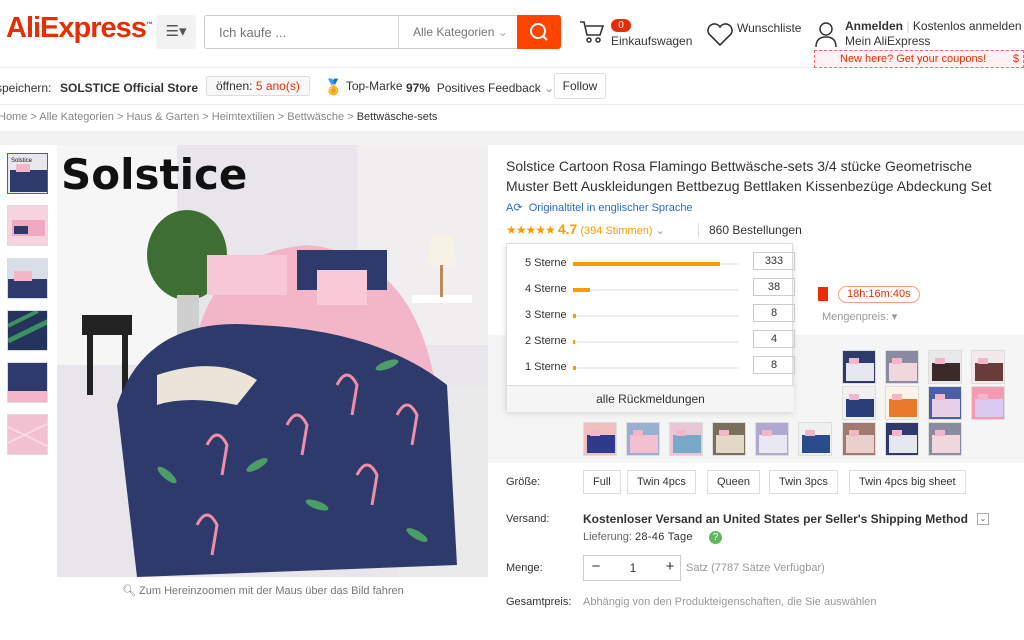 Image resolution: width=1024 pixels, height=640 pixels. Describe the element at coordinates (769, 28) in the screenshot. I see `wishlist-link: Wunschliste` at that location.